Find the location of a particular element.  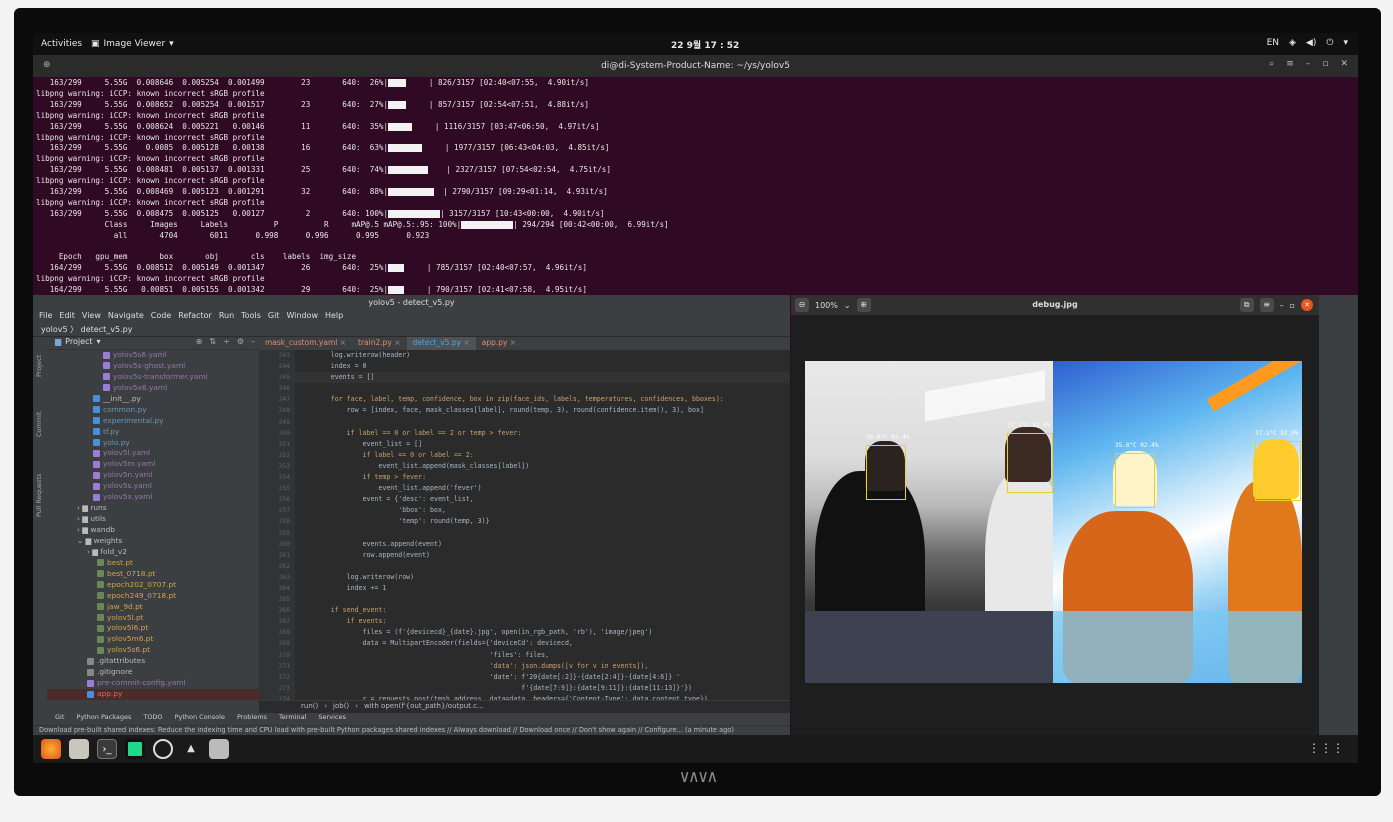

project-tree-item: yolov5n.yaml is located at coordinates (153, 475).